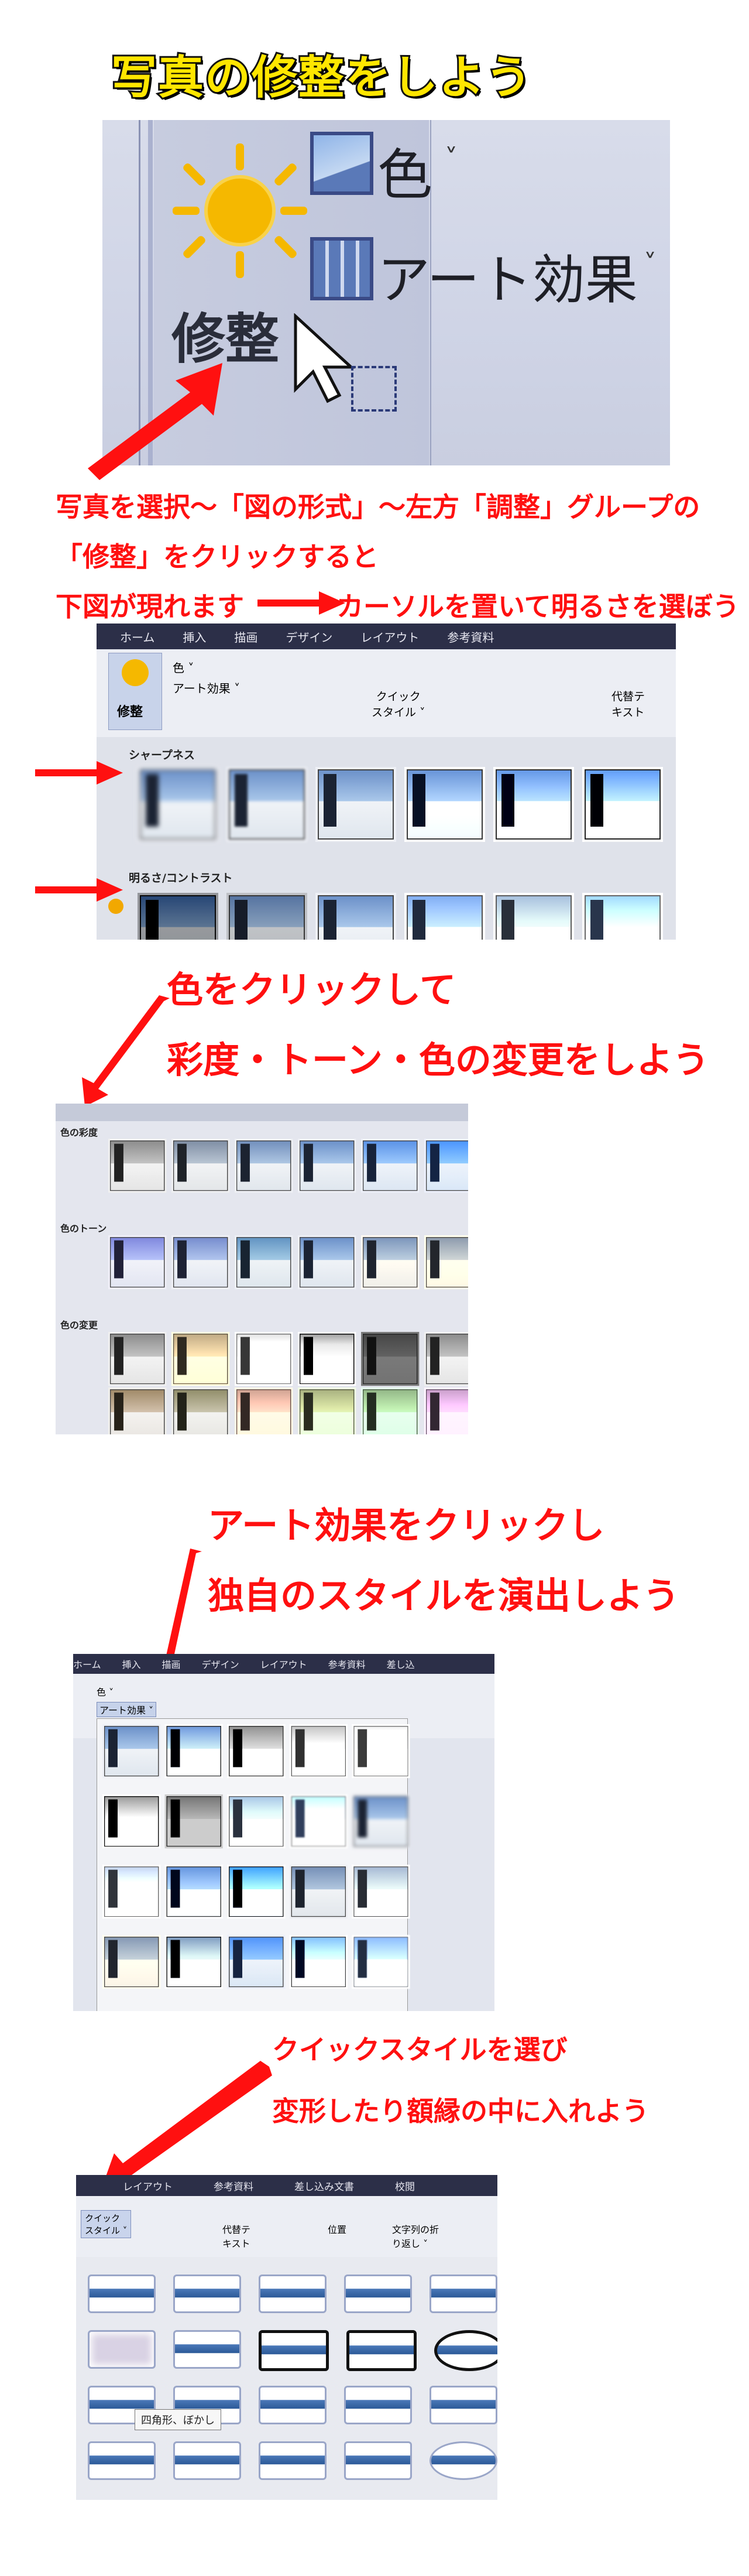 The height and width of the screenshot is (2576, 749). Describe the element at coordinates (324, 2185) in the screenshot. I see `tab-mailings: 差し込み文書` at that location.